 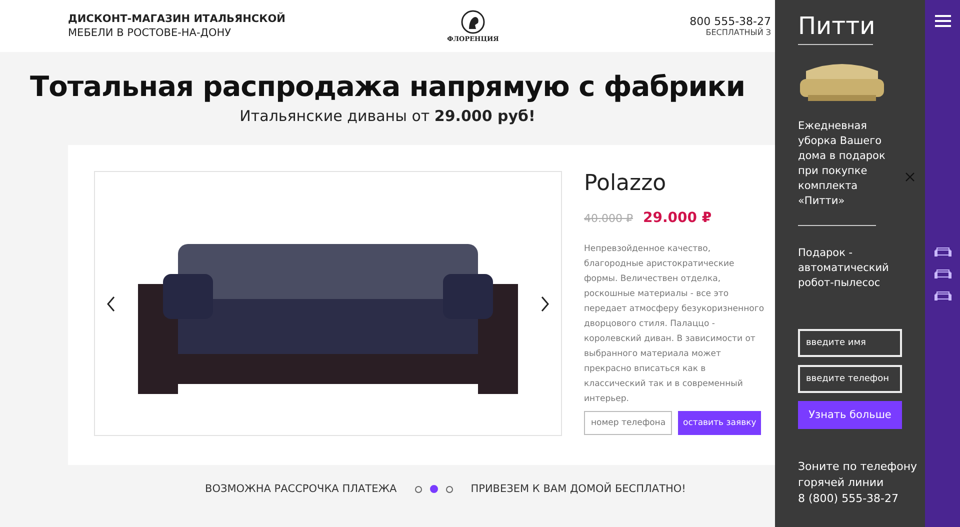 What do you see at coordinates (177, 19) in the screenshot?
I see `shop-title: ДИСКОНТ-МАГАЗИН ИТАЛЬЯНСКОЙ` at bounding box center [177, 19].